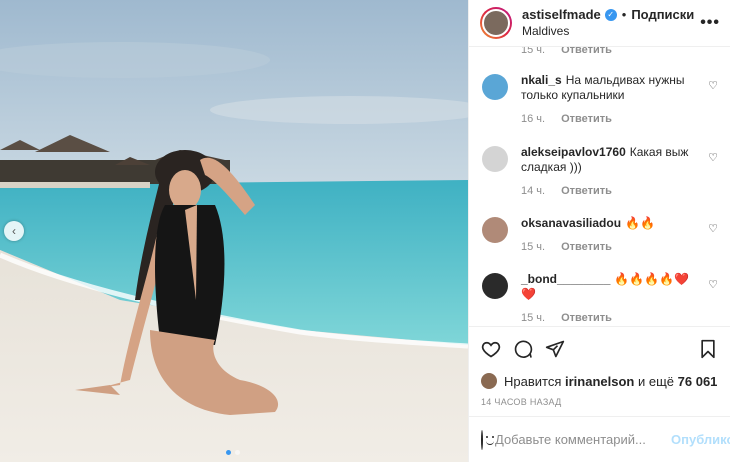  Describe the element at coordinates (599, 348) in the screenshot. I see `post-actions` at that location.